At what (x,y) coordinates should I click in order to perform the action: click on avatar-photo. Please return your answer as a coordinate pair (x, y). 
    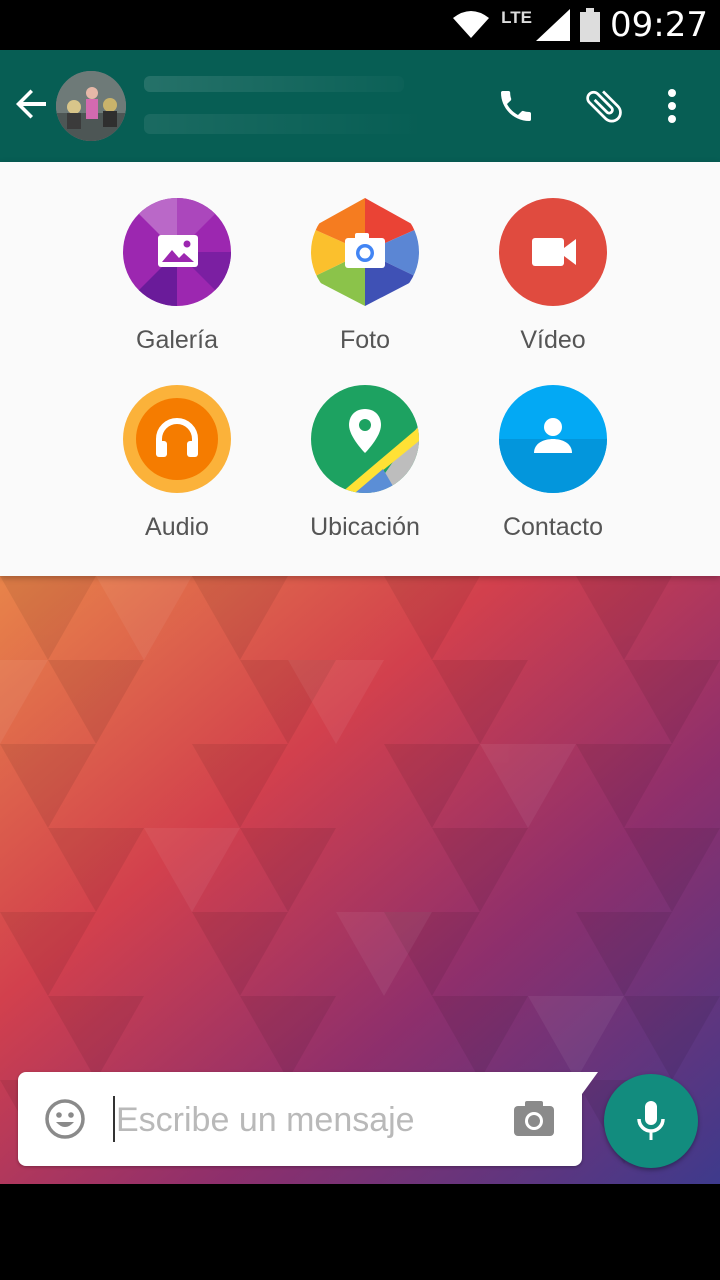
    Looking at the image, I should click on (91, 106).